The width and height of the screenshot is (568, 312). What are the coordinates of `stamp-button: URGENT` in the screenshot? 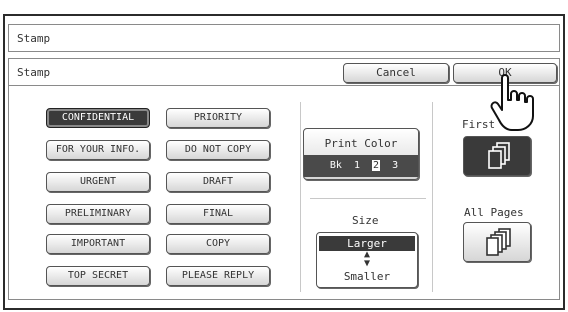 It's located at (98, 182).